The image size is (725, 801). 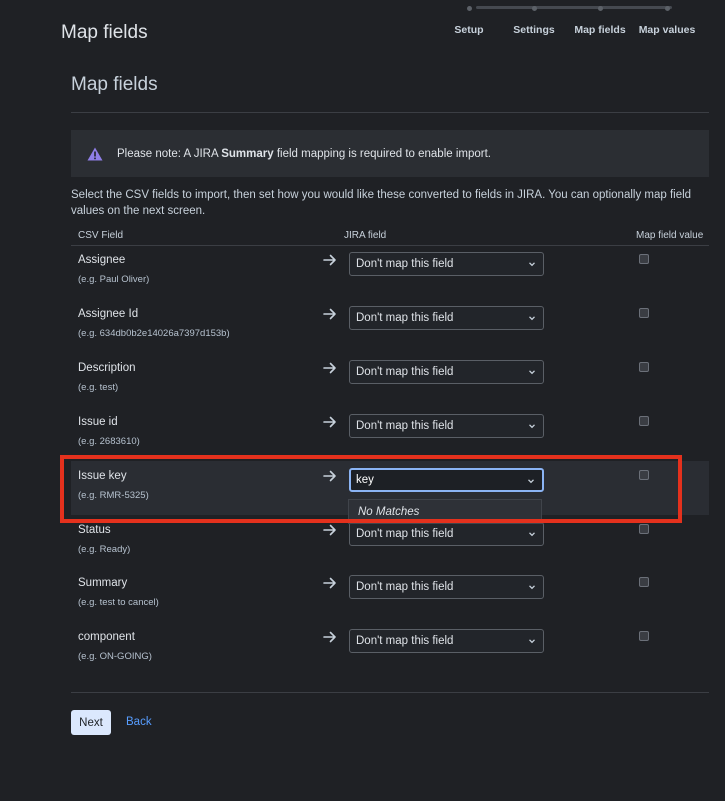 What do you see at coordinates (600, 30) in the screenshot?
I see `step-map-fields: Map fields` at bounding box center [600, 30].